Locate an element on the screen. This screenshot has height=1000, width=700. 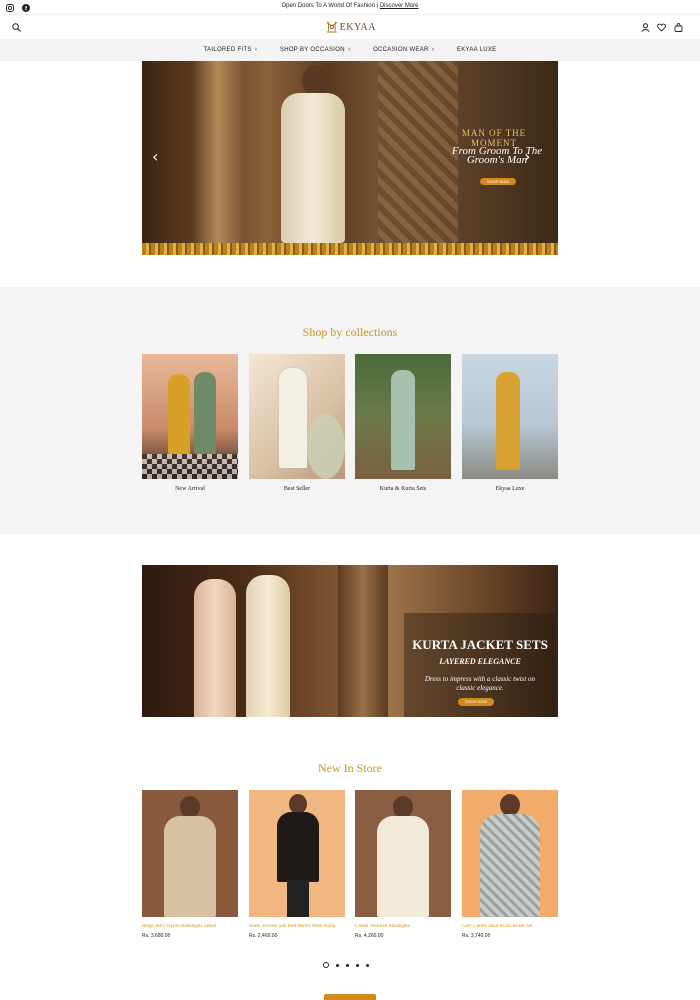
account-icon is located at coordinates (645, 27).